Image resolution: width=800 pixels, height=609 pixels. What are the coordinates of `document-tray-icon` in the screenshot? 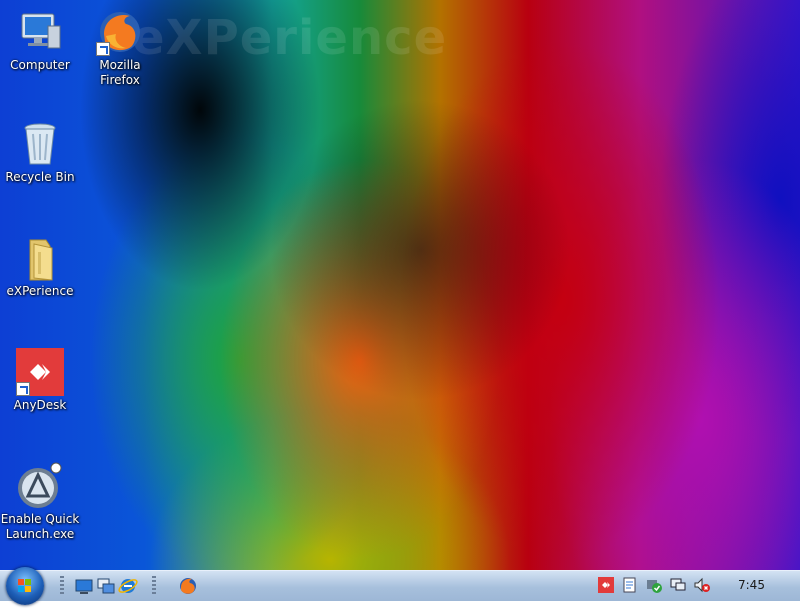 It's located at (630, 585).